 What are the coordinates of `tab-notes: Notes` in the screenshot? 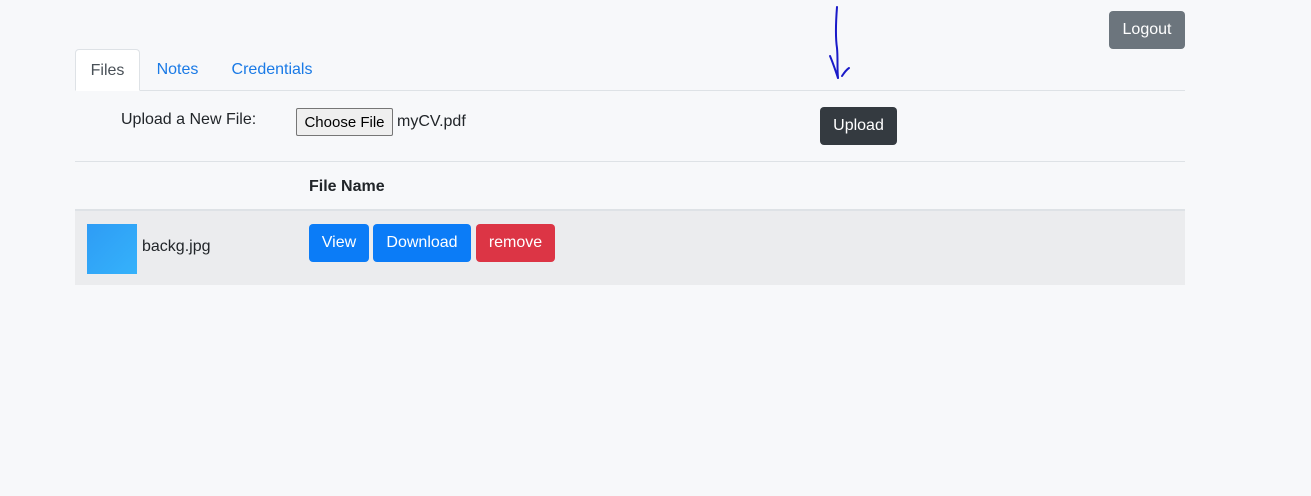 It's located at (177, 70).